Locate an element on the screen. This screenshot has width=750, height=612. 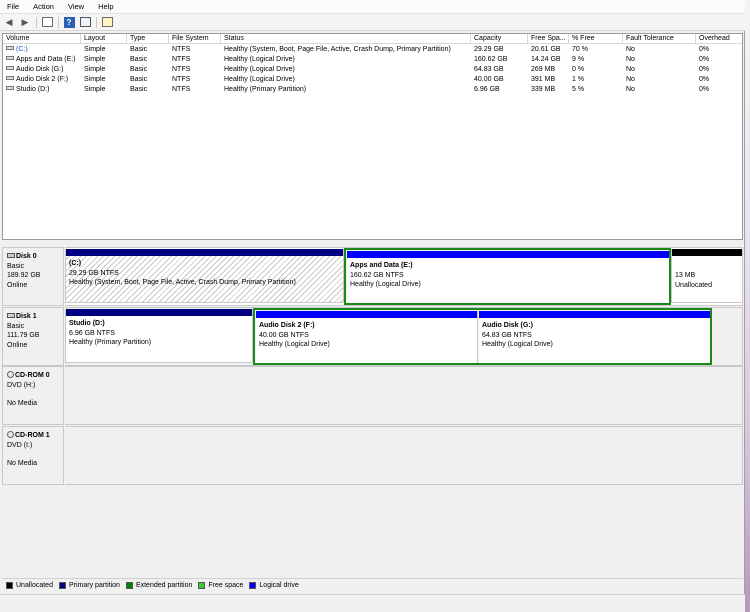
volume-name-cell: Apps and Data (E:) is located at coordinates (42, 60).